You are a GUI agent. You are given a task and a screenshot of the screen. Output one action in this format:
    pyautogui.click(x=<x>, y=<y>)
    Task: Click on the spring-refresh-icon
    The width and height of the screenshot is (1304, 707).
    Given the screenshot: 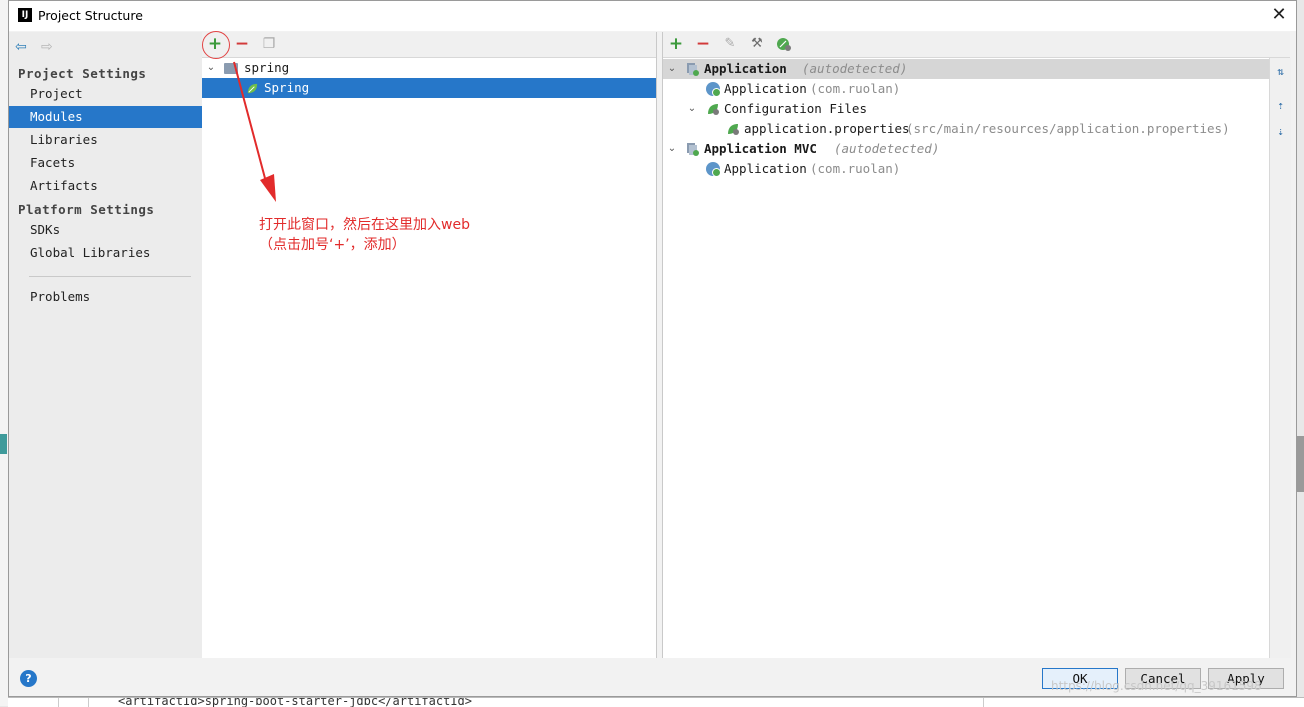 What is the action you would take?
    pyautogui.click(x=784, y=44)
    